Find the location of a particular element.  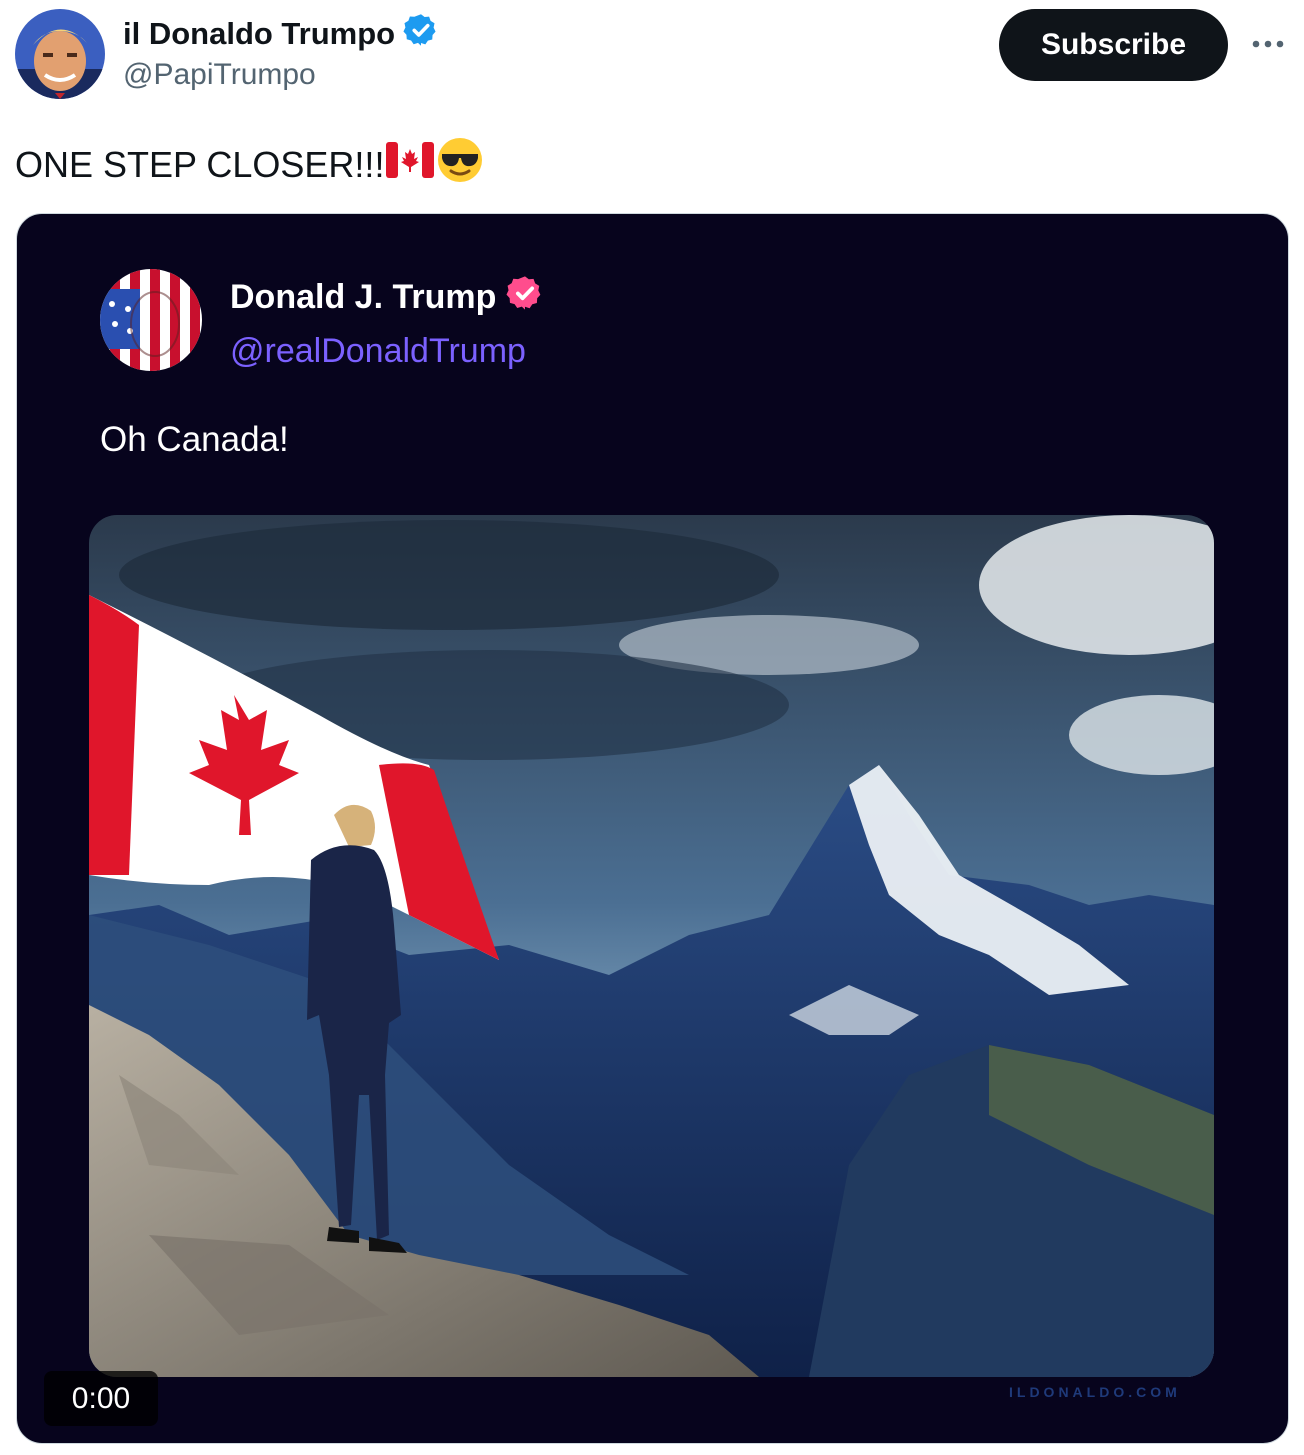

verified-badge-icon is located at coordinates (421, 34).